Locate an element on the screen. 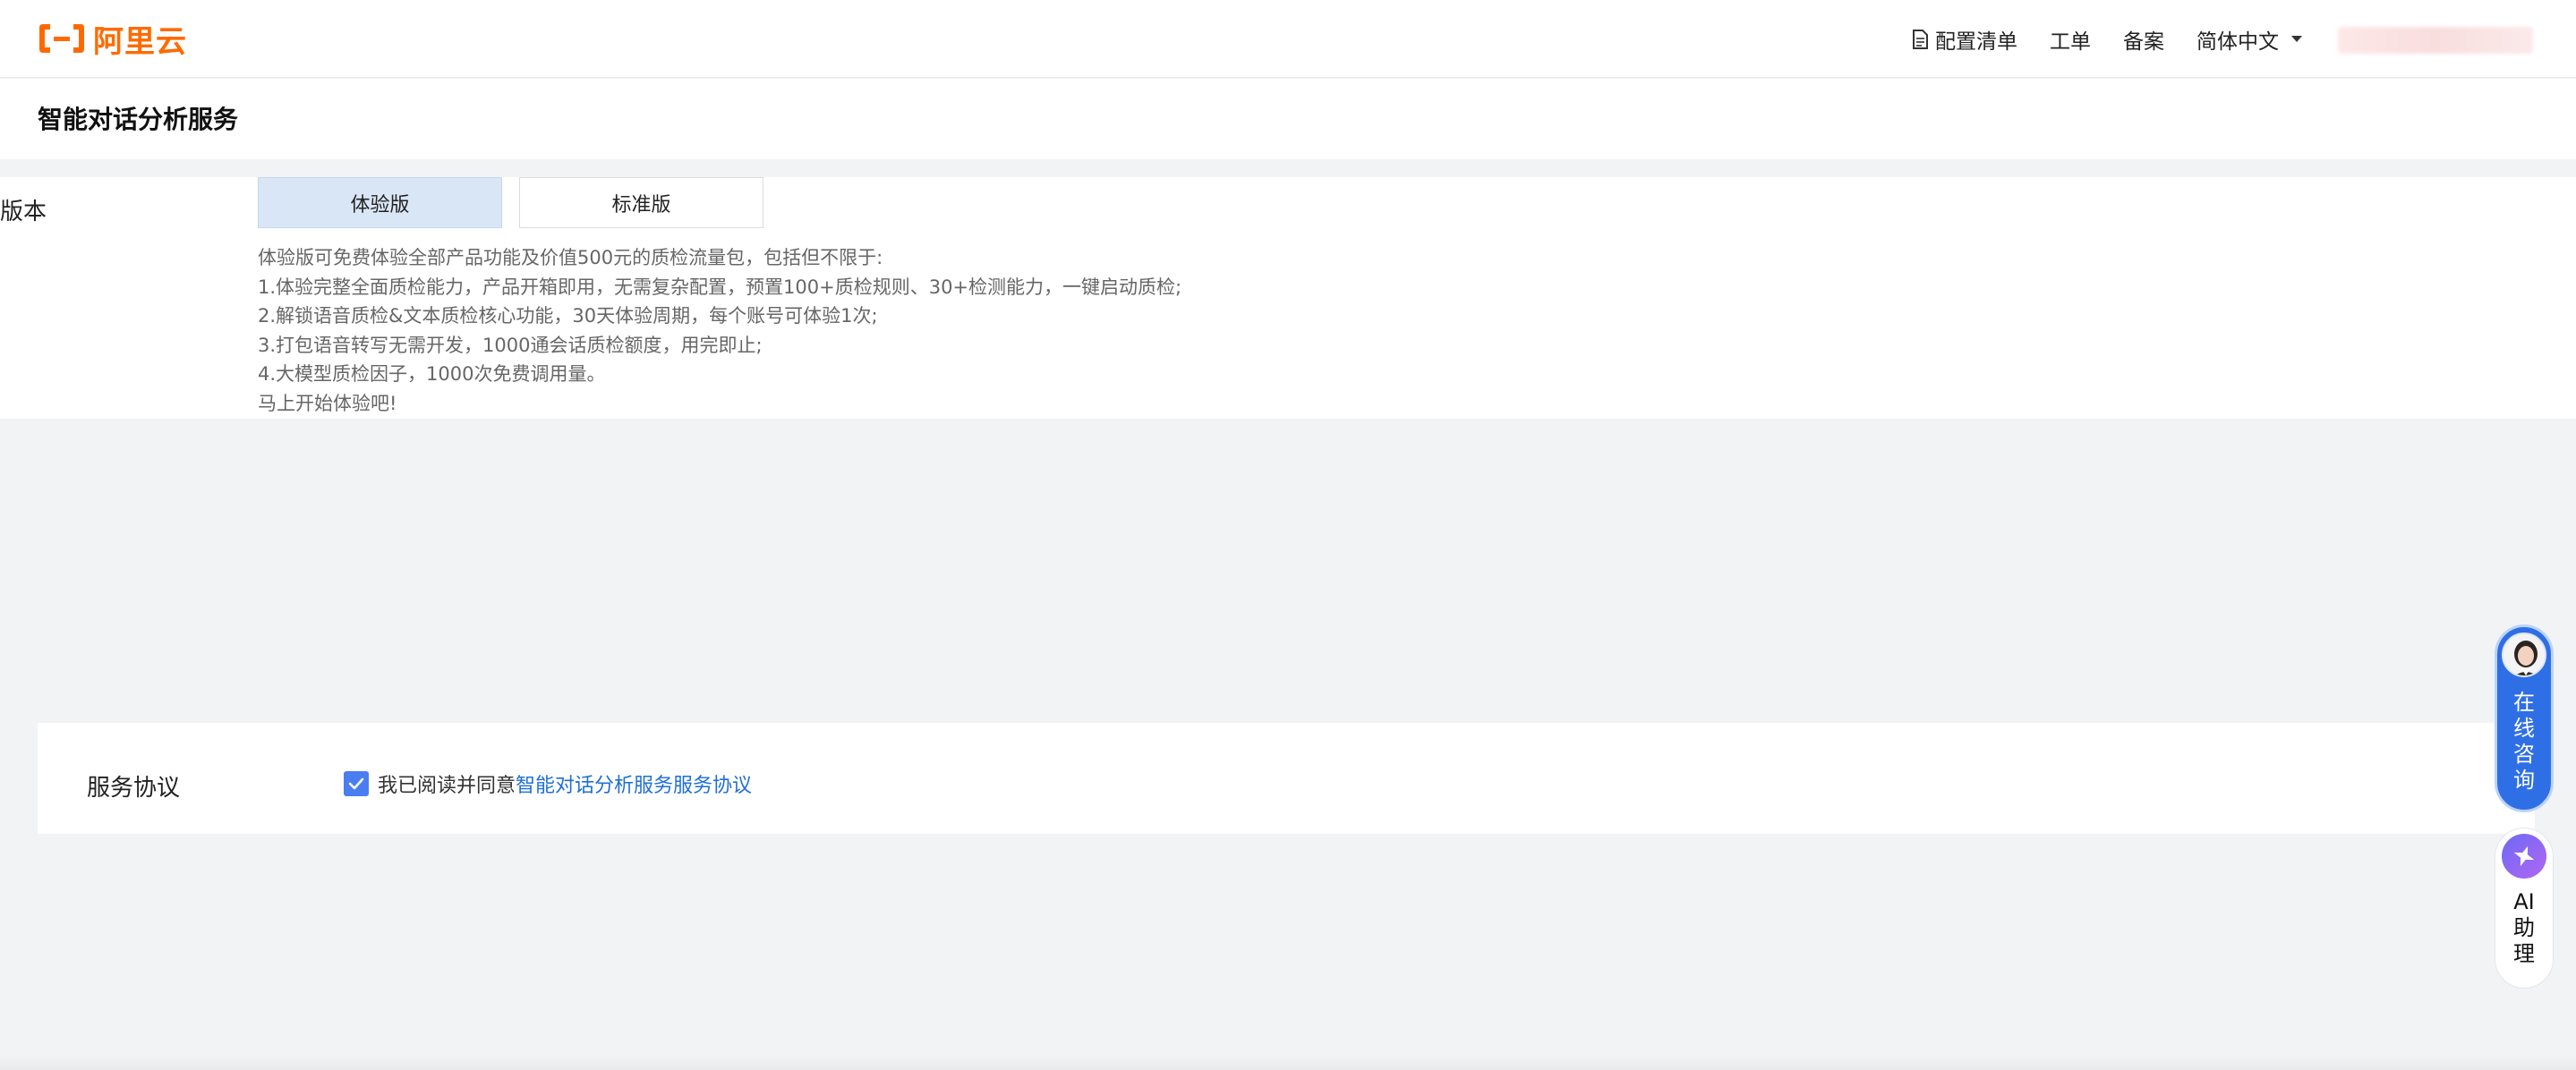  checkmark-icon is located at coordinates (356, 783).